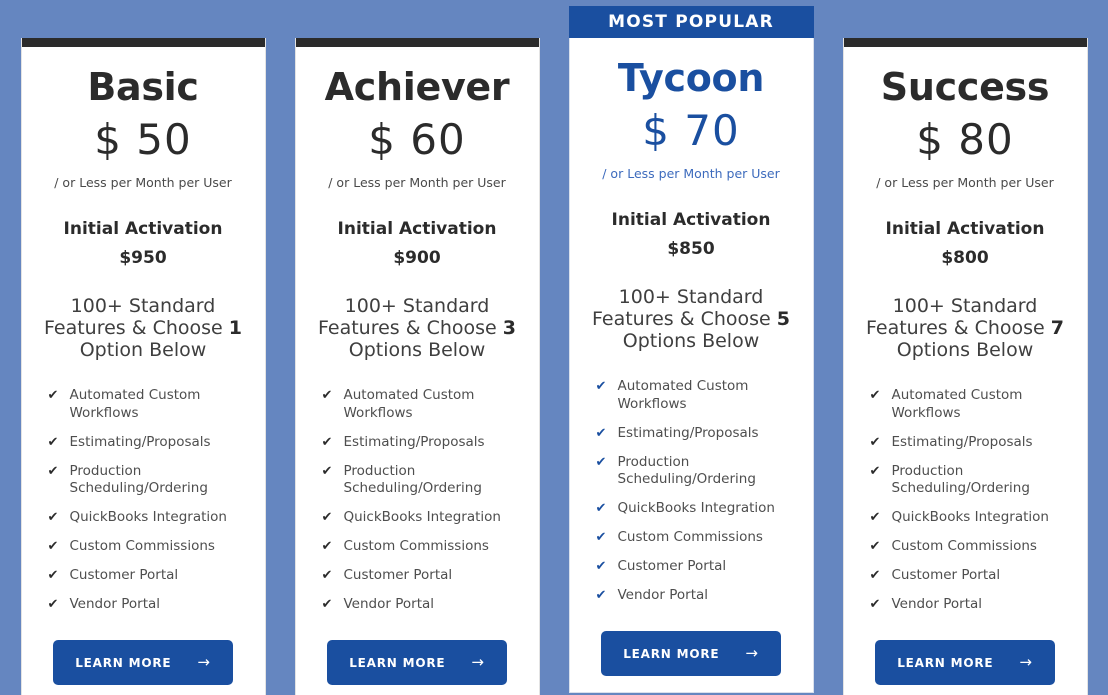 Image resolution: width=1108 pixels, height=695 pixels. I want to click on choose-suffix: Option Below, so click(143, 349).